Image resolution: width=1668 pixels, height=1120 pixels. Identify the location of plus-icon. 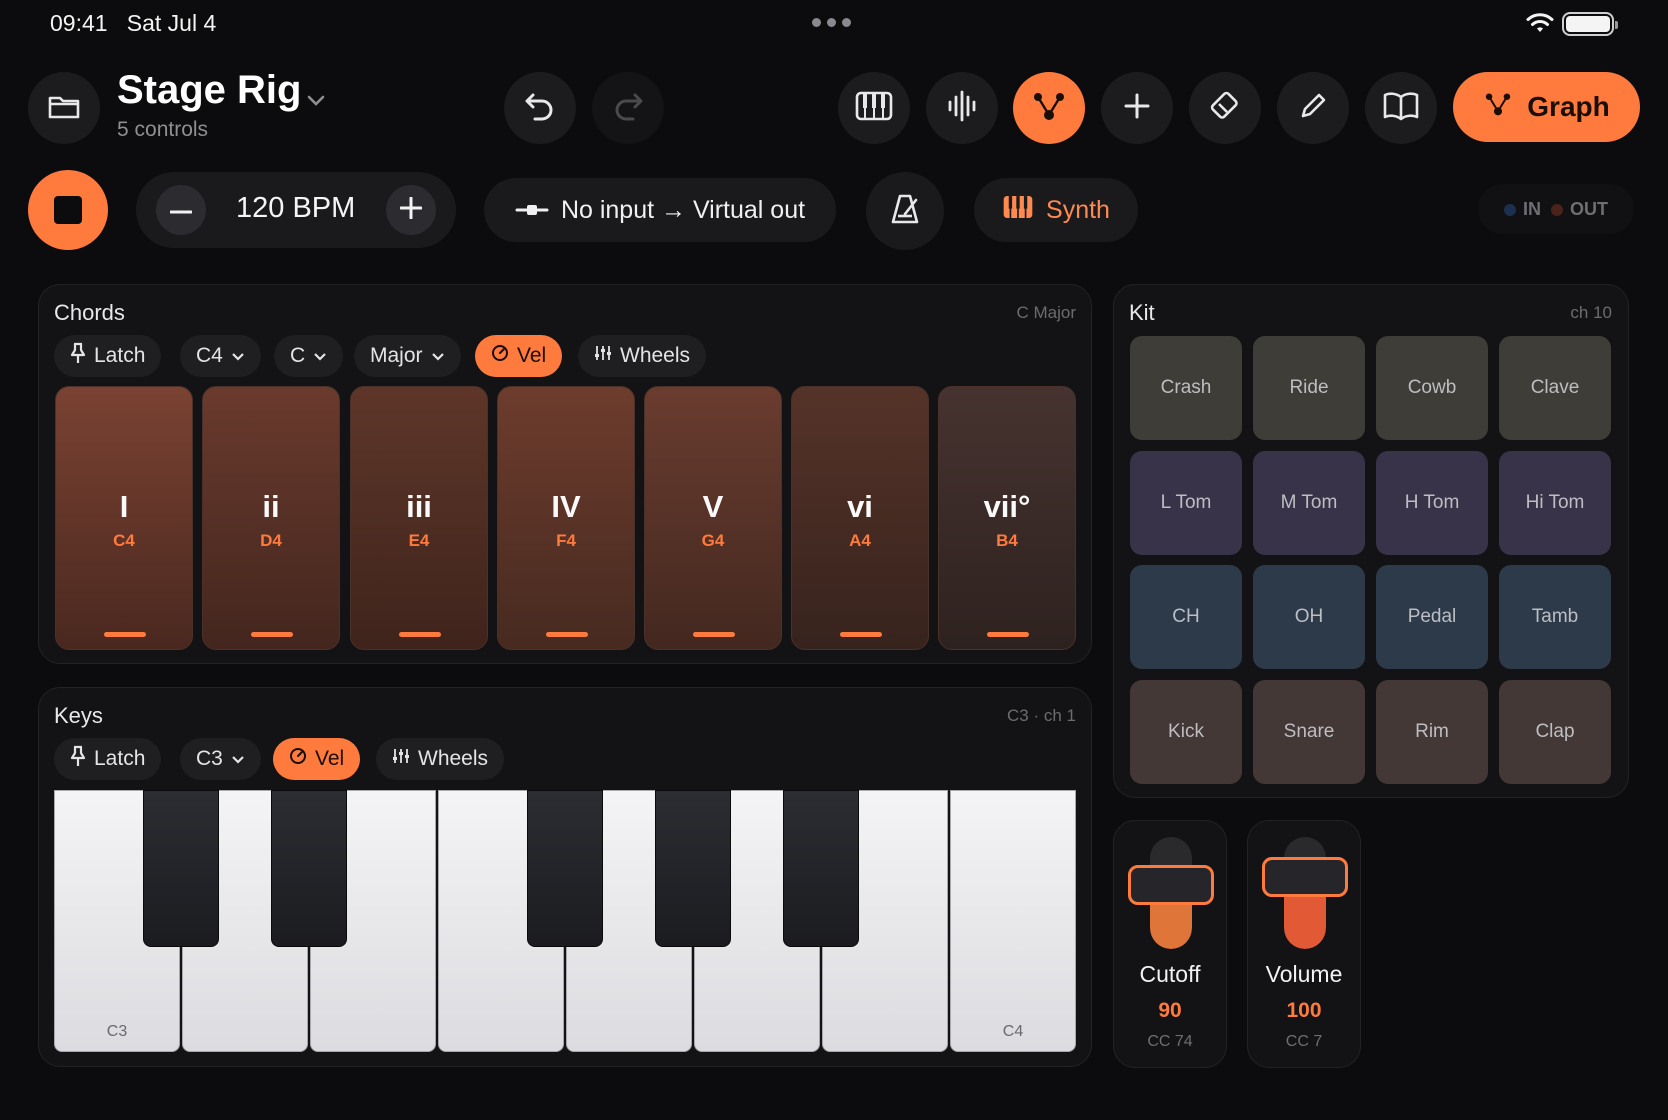
(1137, 108).